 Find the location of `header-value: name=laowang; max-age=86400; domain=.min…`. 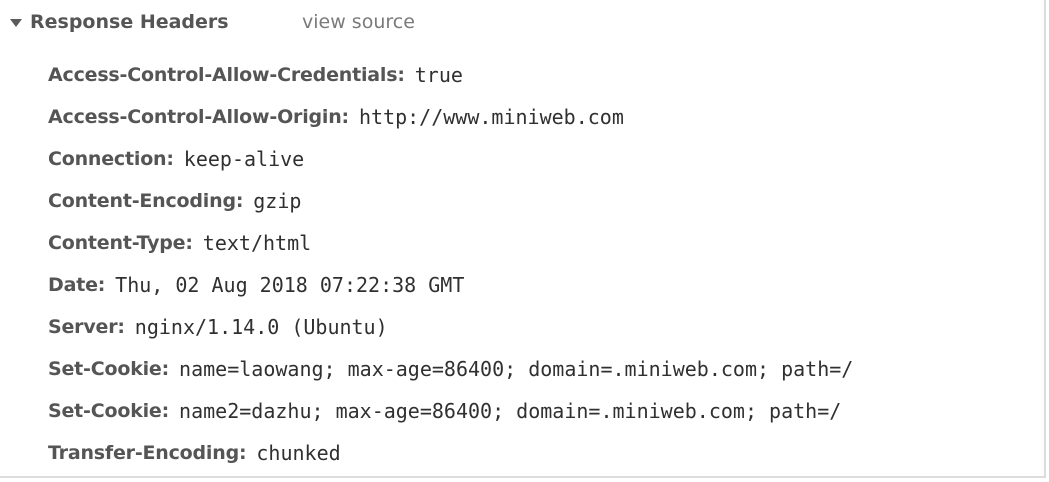

header-value: name=laowang; max-age=86400; domain=.min… is located at coordinates (516, 369).